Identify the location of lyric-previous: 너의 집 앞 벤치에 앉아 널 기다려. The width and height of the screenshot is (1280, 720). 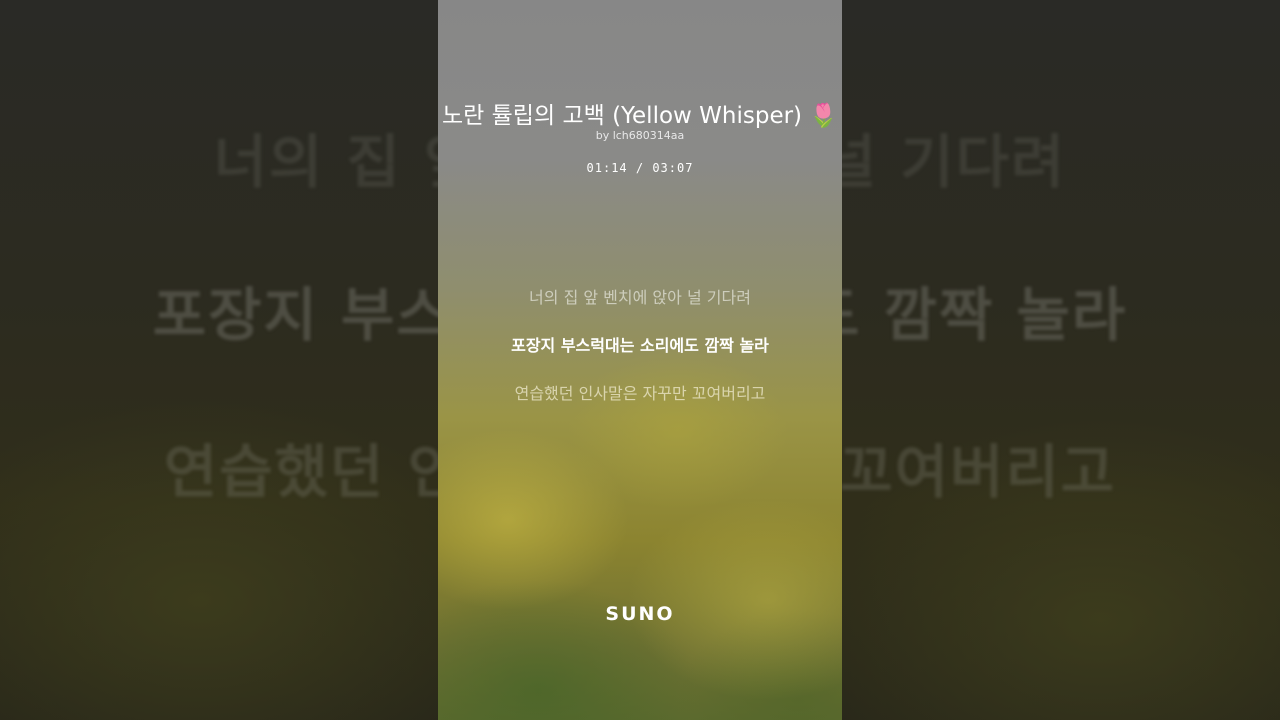
(640, 297).